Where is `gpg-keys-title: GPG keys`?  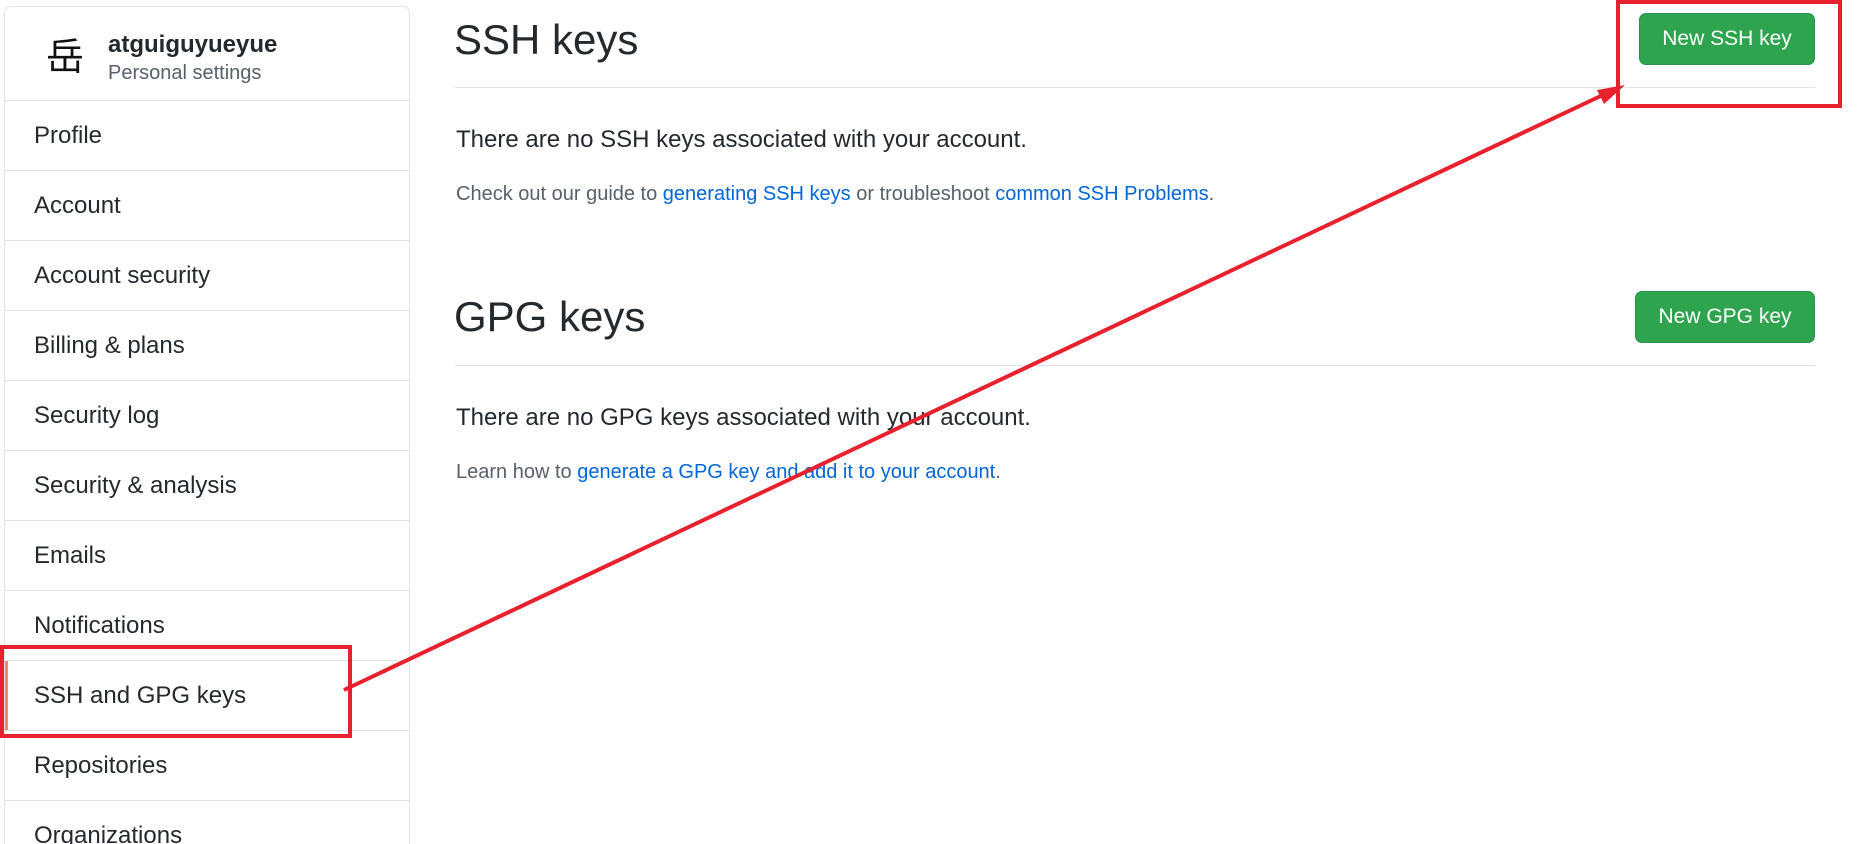 gpg-keys-title: GPG keys is located at coordinates (550, 316).